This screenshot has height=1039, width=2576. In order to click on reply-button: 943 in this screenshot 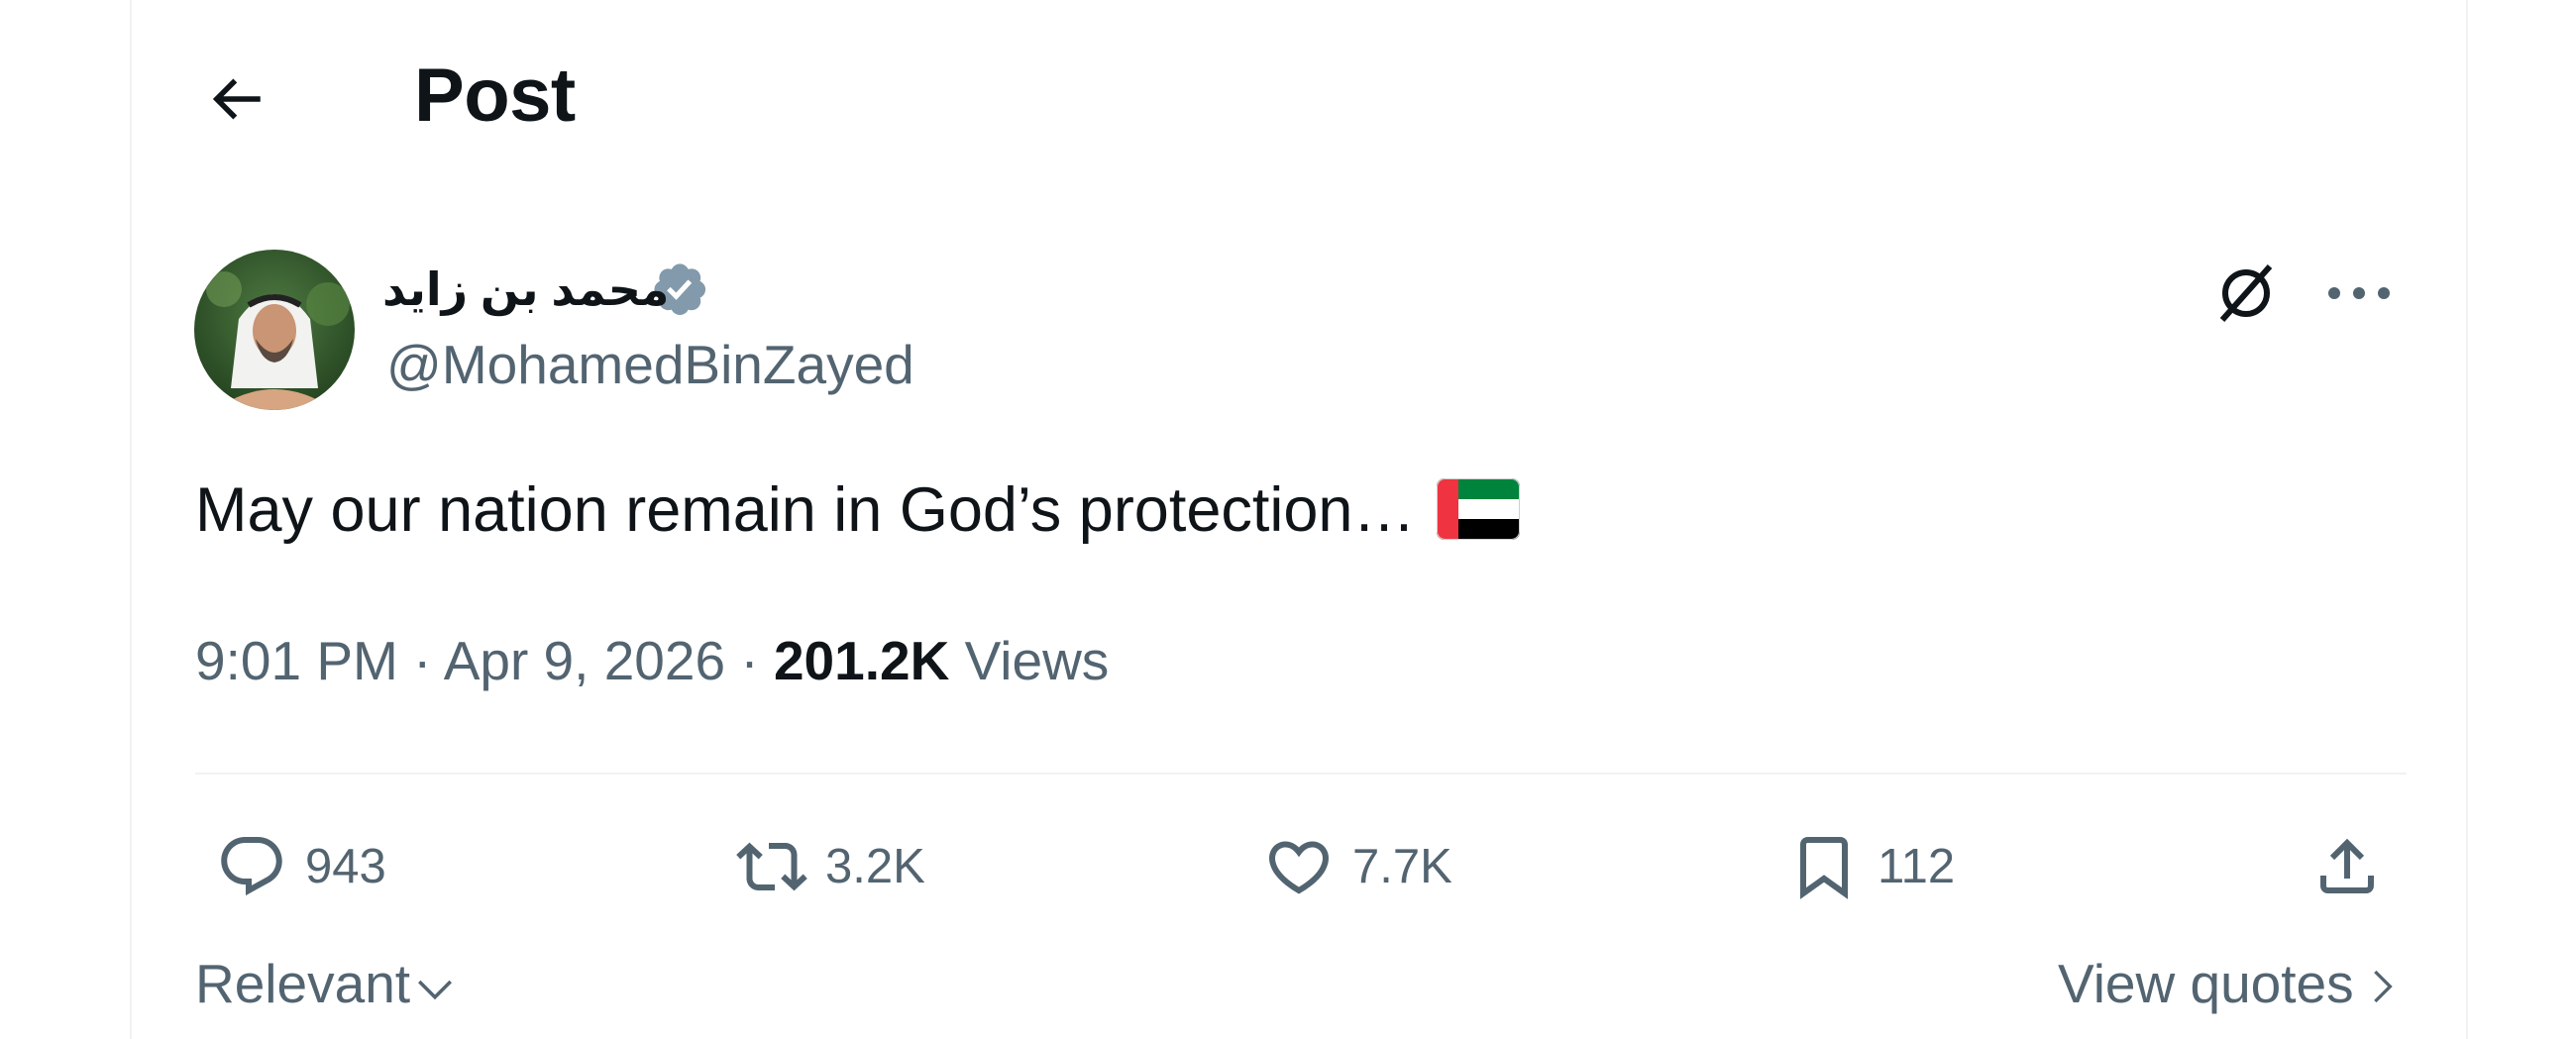, I will do `click(301, 866)`.